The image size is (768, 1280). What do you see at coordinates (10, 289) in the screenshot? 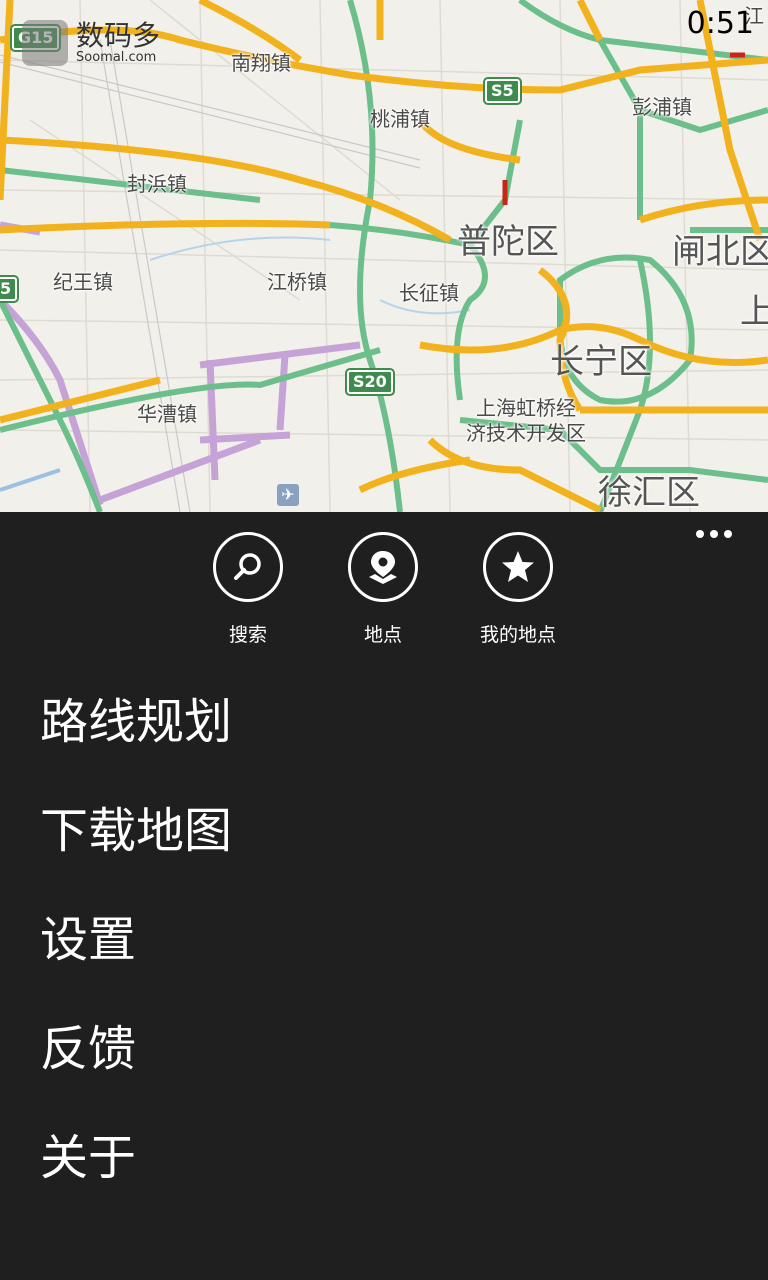
I see `highway-shield: 5` at bounding box center [10, 289].